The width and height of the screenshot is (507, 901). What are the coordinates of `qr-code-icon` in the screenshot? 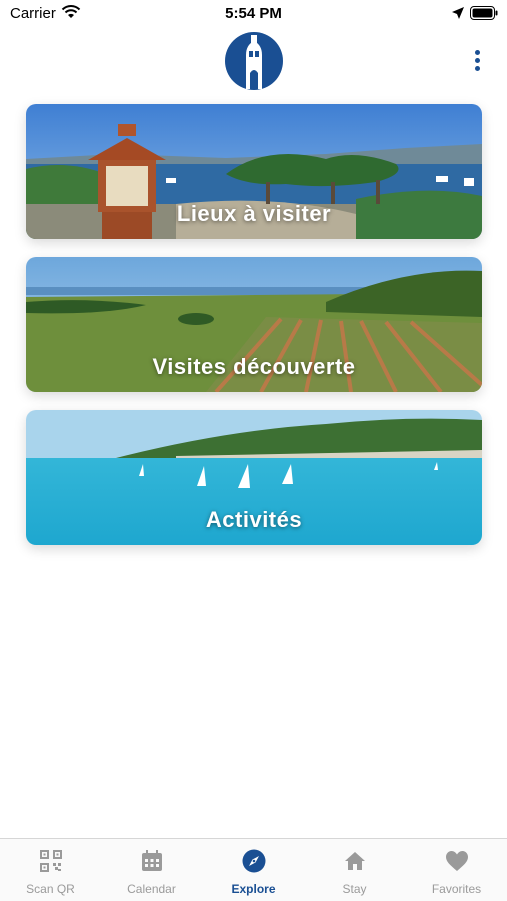 It's located at (51, 861).